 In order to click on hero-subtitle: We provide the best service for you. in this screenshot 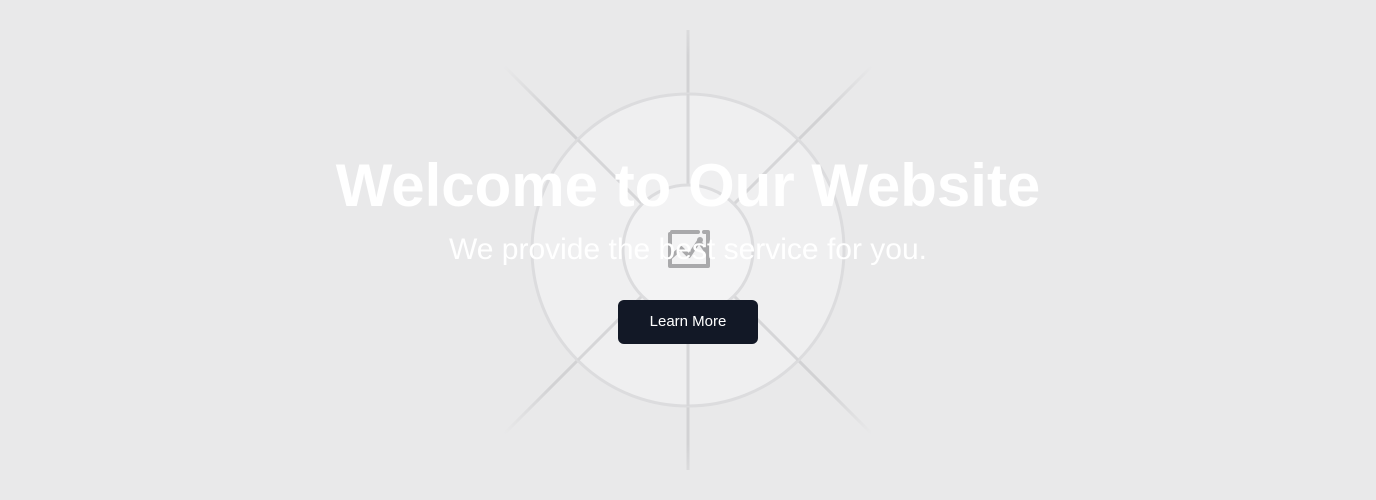, I will do `click(687, 249)`.